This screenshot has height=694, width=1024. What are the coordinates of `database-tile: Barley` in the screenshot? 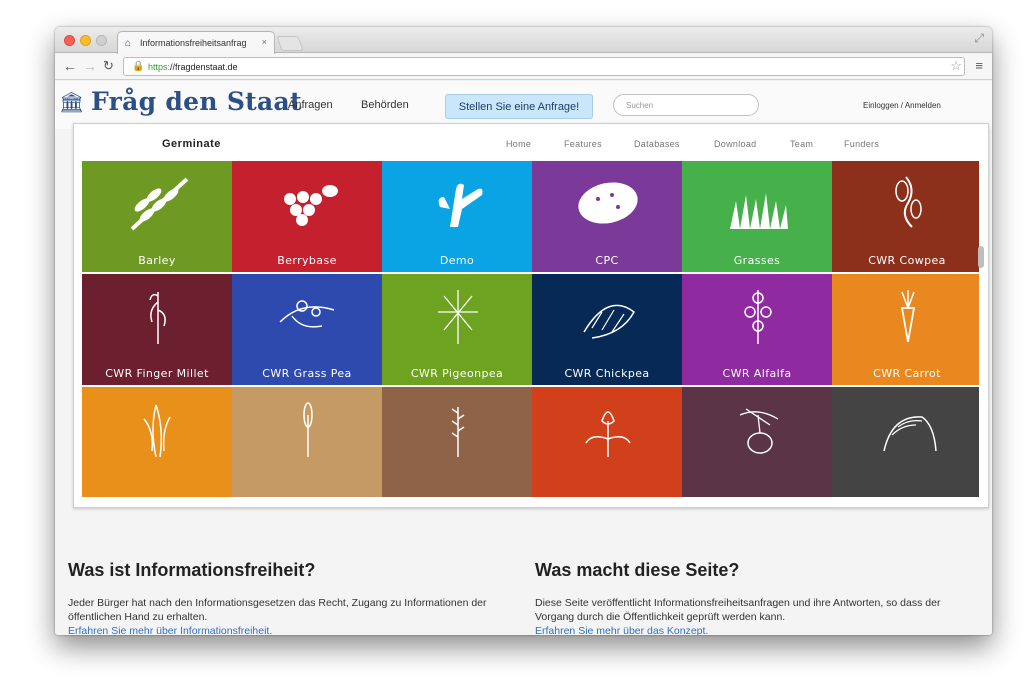 It's located at (157, 216).